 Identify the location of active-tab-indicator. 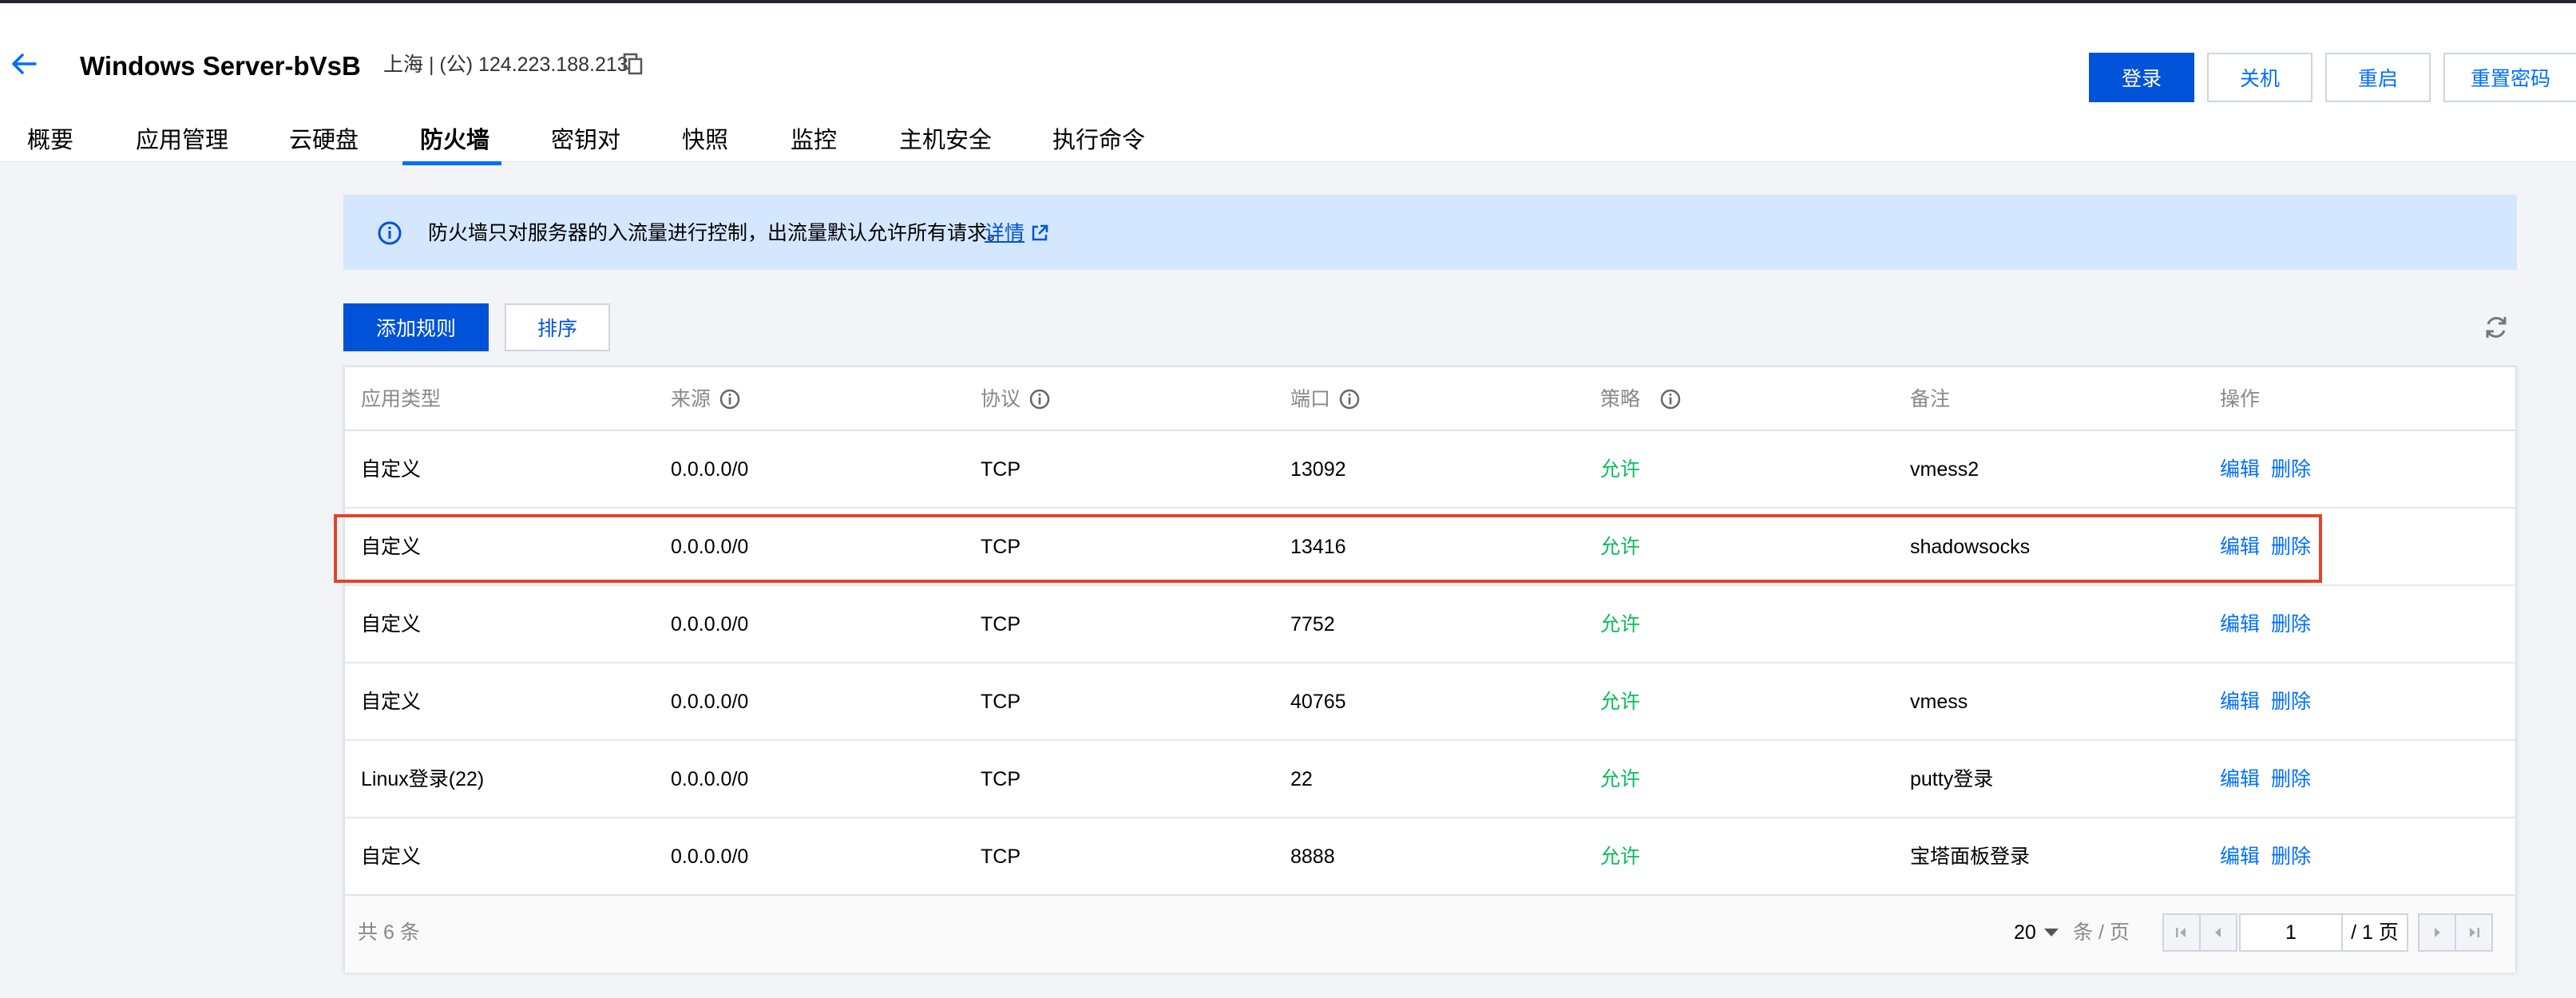
(452, 163).